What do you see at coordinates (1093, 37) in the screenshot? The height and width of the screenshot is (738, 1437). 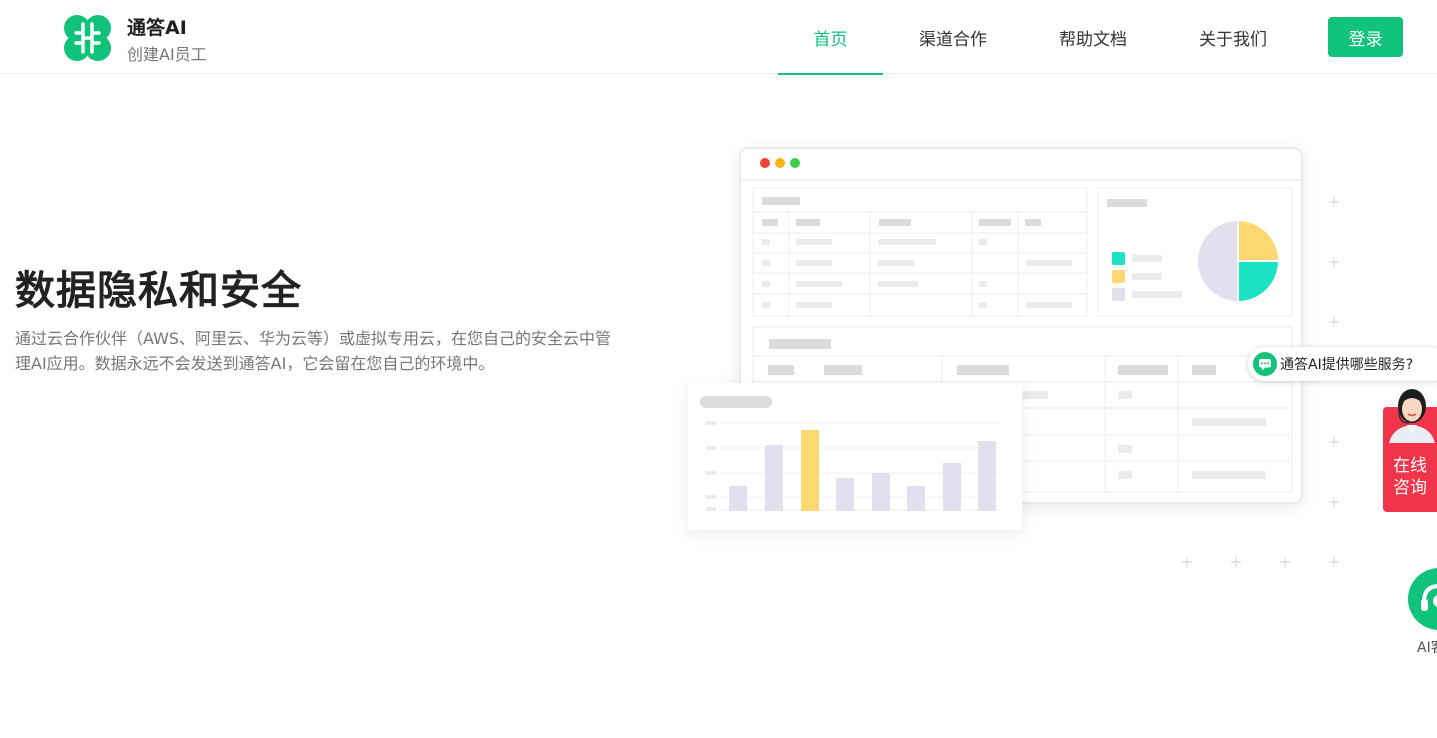 I see `nav-help-docs: 帮助文档` at bounding box center [1093, 37].